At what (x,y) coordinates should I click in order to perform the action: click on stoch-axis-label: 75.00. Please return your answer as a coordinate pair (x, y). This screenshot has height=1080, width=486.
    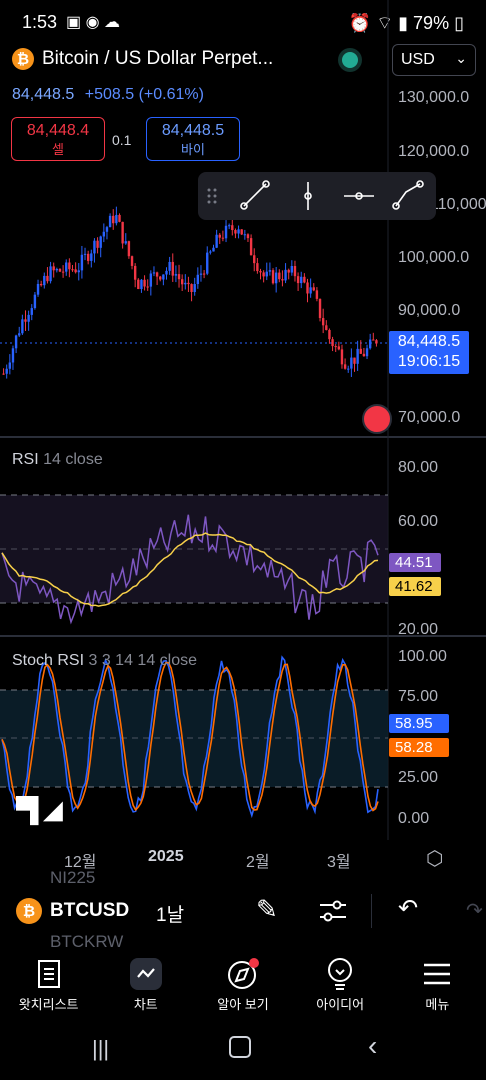
    Looking at the image, I should click on (418, 696).